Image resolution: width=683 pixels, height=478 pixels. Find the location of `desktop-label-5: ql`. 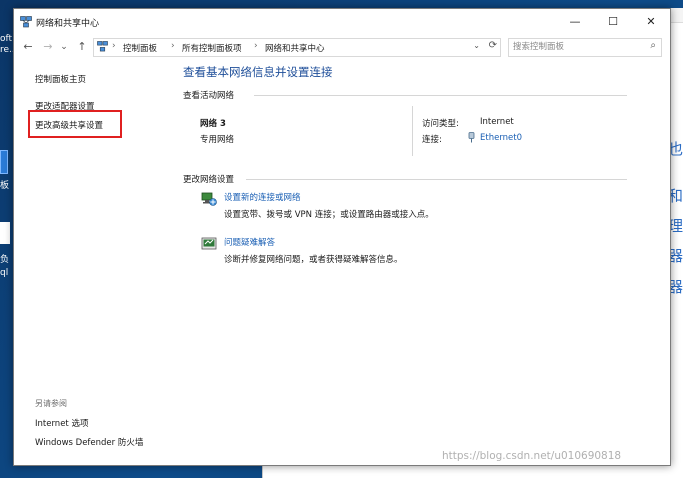

desktop-label-5: ql is located at coordinates (4, 273).